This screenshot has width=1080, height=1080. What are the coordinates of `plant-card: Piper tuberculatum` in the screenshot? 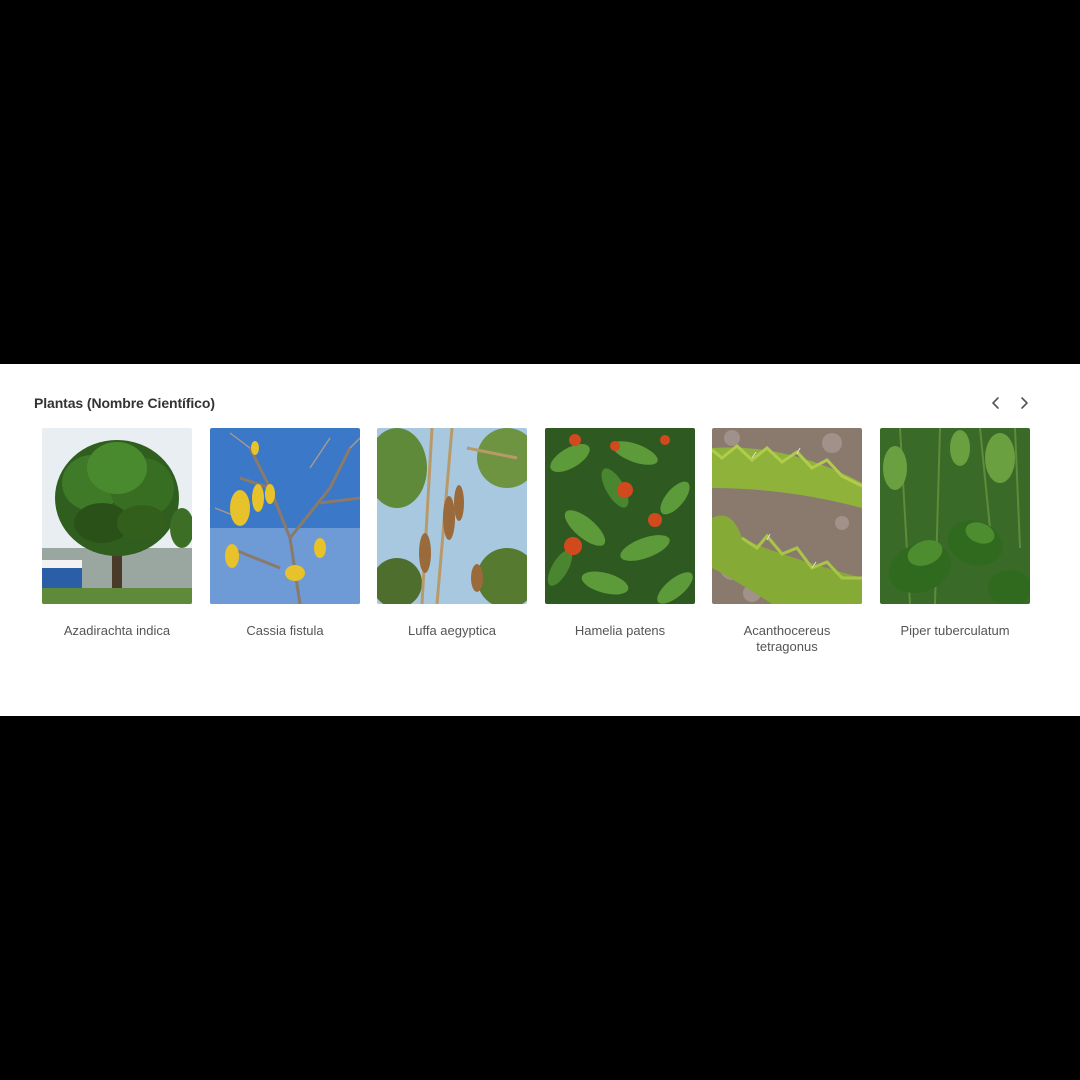 It's located at (955, 533).